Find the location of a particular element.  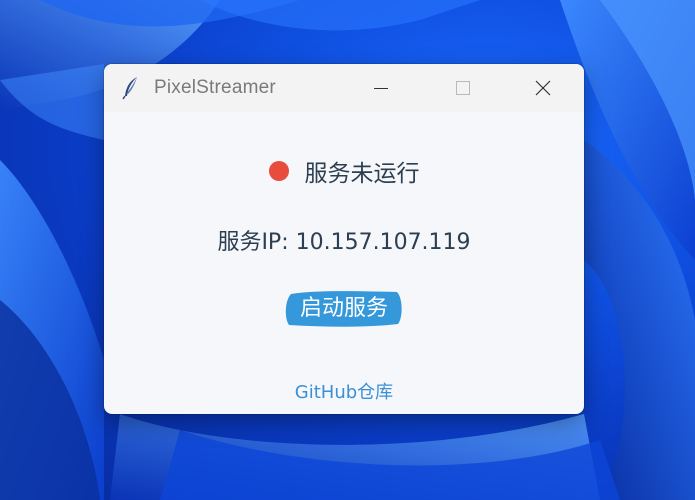

minimize-button is located at coordinates (381, 88).